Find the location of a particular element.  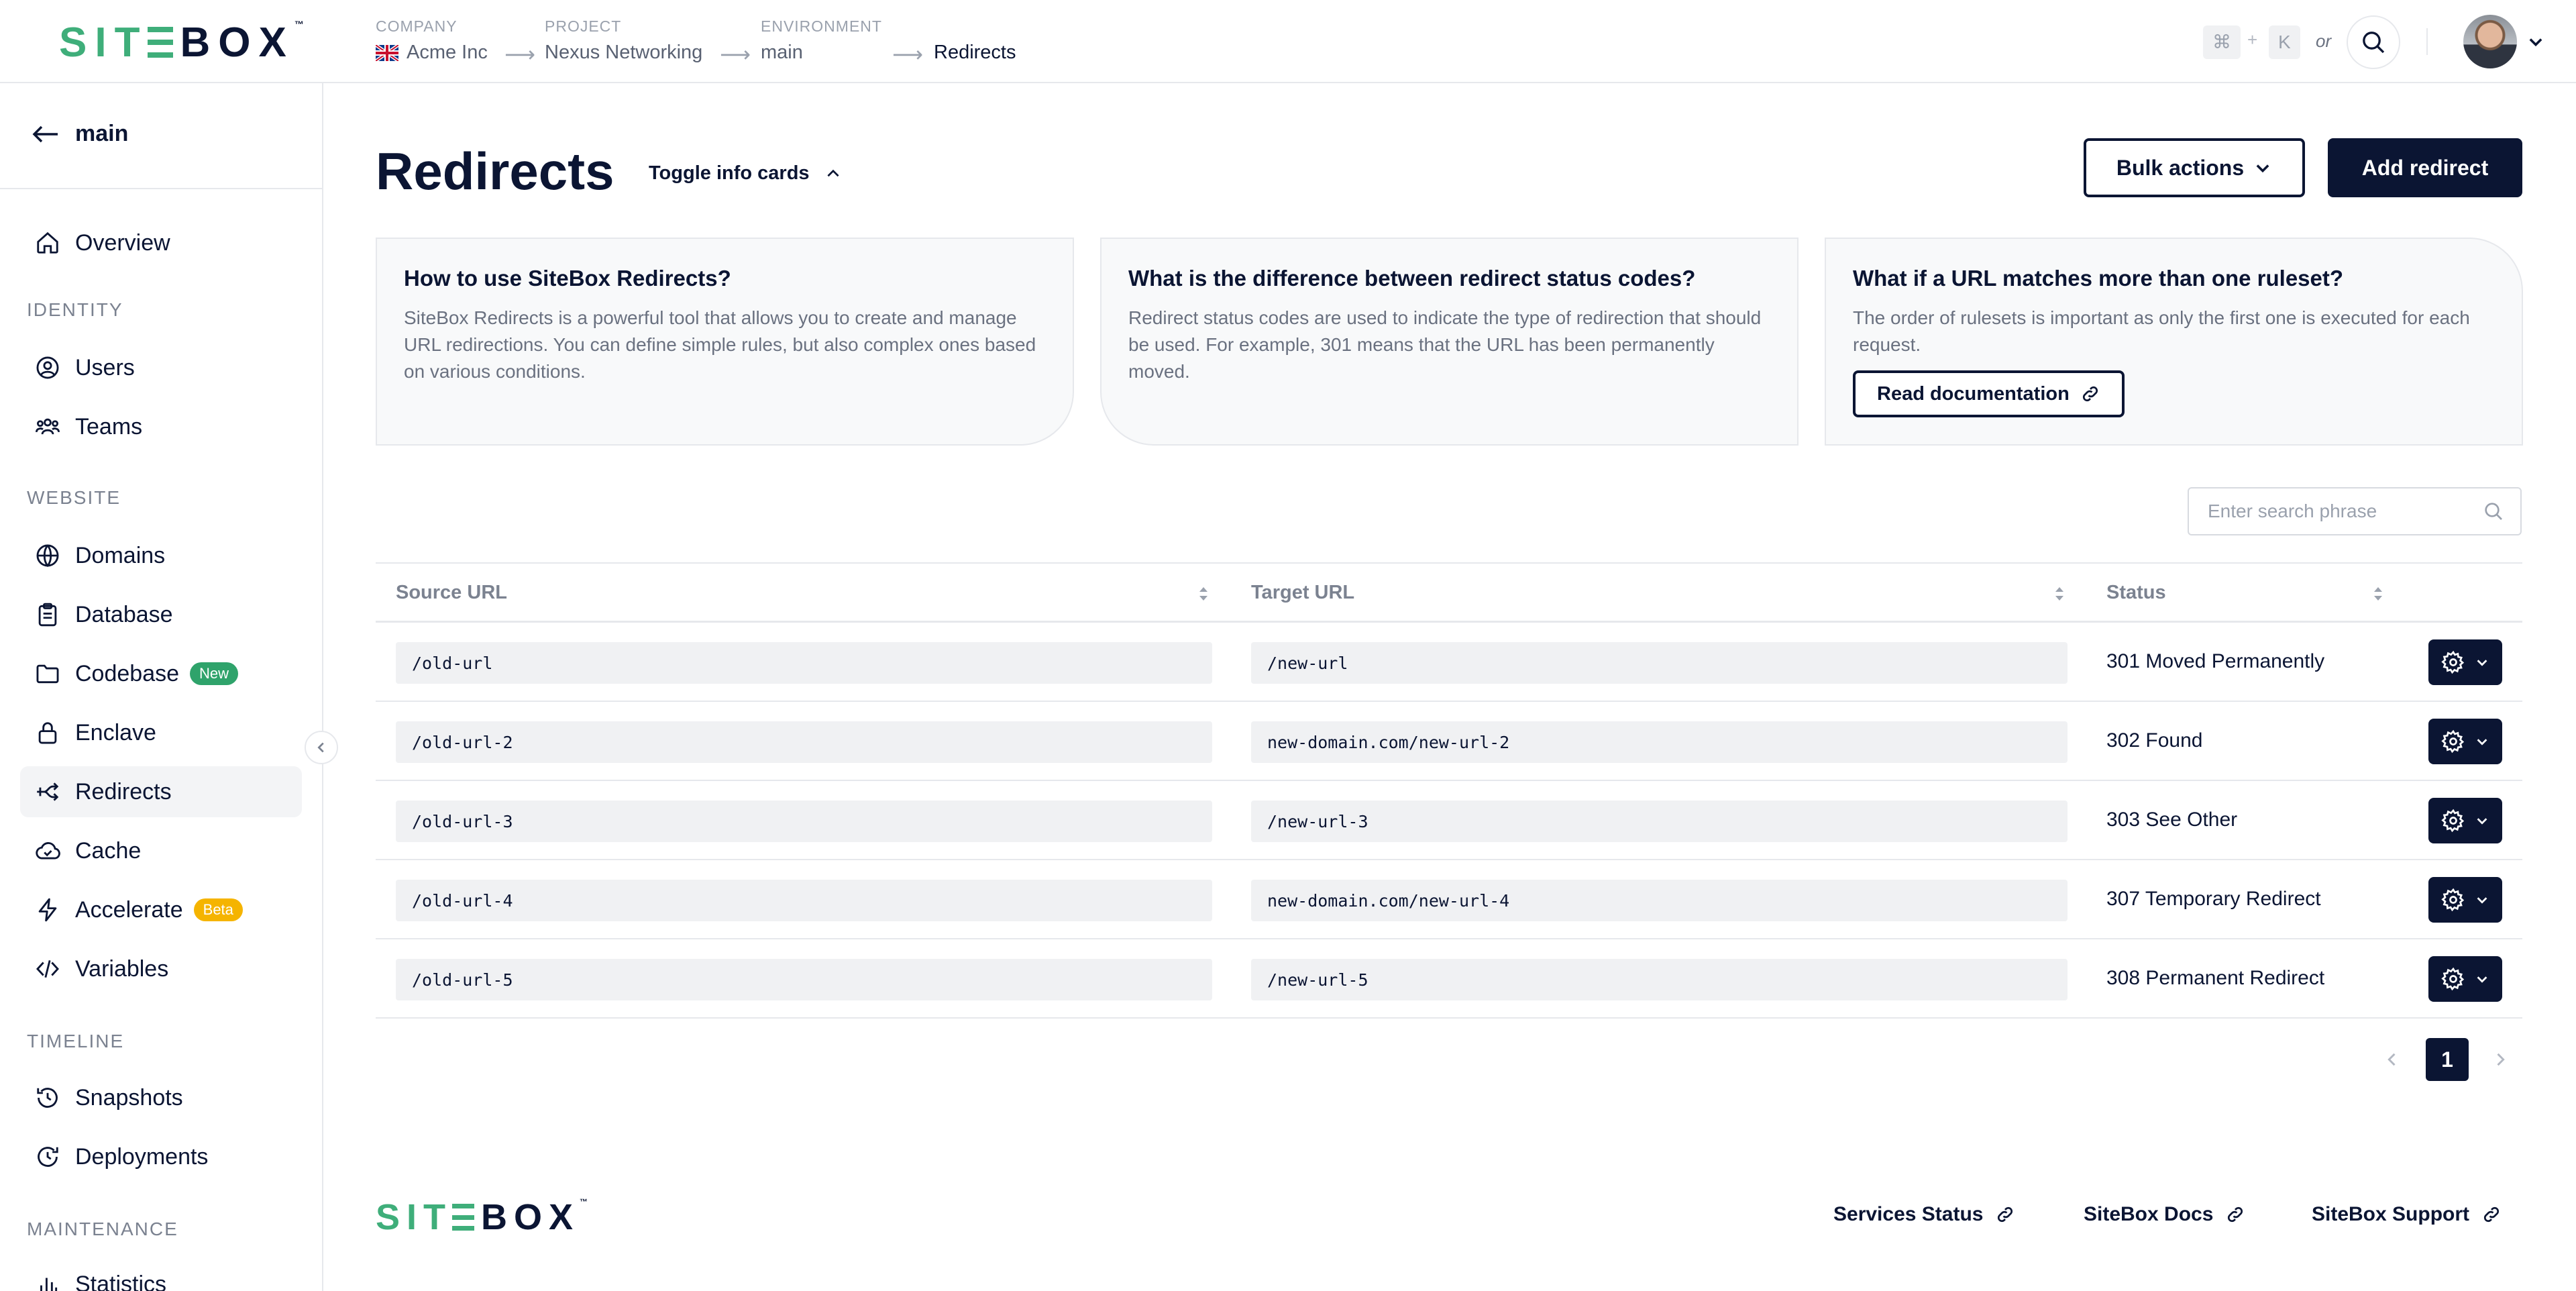

sidebar-section-maintenance: MAINTENANCE is located at coordinates (102, 1229).